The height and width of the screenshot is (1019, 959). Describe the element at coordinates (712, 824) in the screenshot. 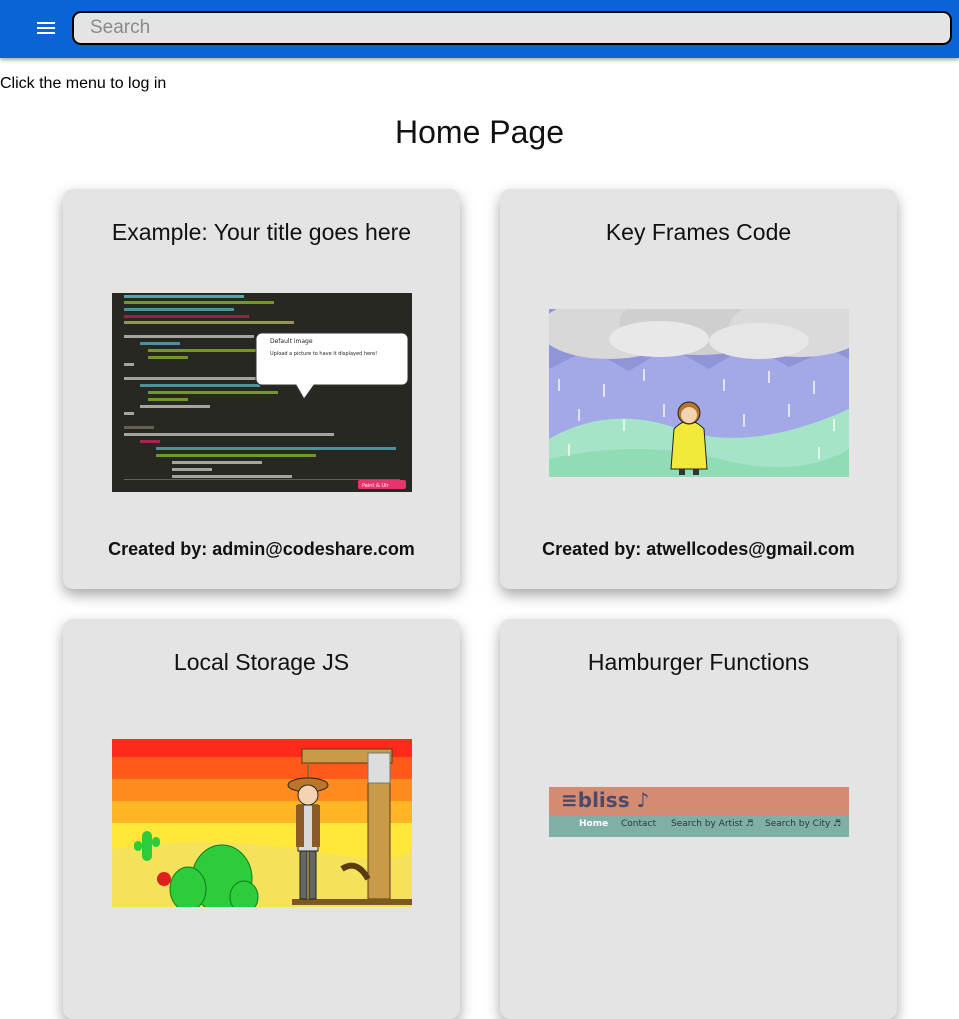

I see `bliss-nav-artist: Search by Artist ♬` at that location.